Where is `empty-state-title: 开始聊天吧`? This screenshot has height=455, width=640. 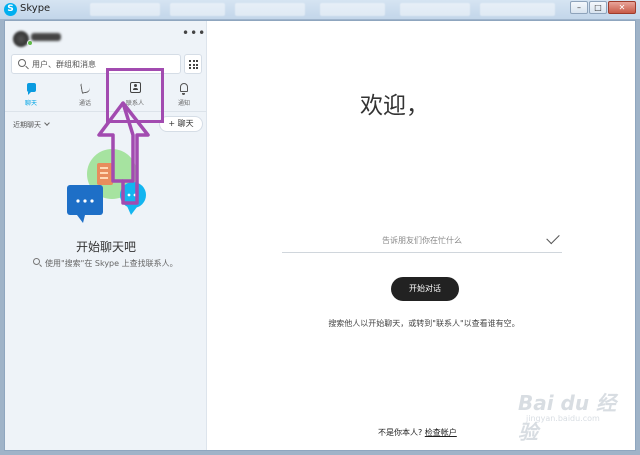
empty-state-title: 开始聊天吧 is located at coordinates (105, 247).